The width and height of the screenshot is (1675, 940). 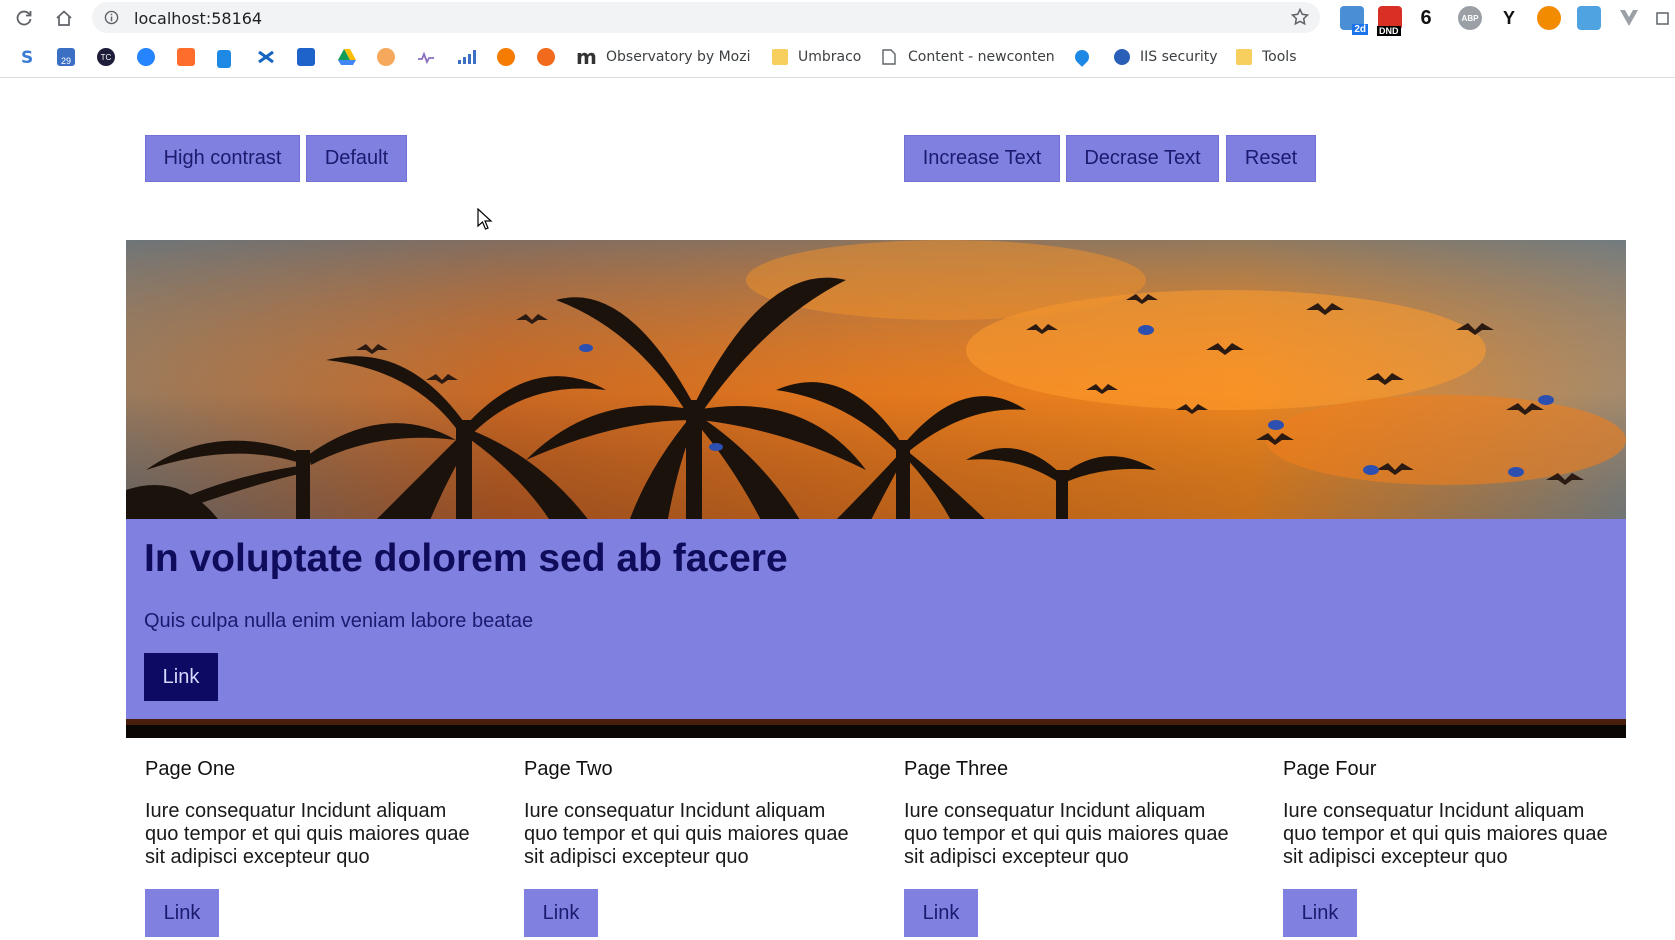 I want to click on bookmark-label: Observatory by Mozi, so click(x=678, y=57).